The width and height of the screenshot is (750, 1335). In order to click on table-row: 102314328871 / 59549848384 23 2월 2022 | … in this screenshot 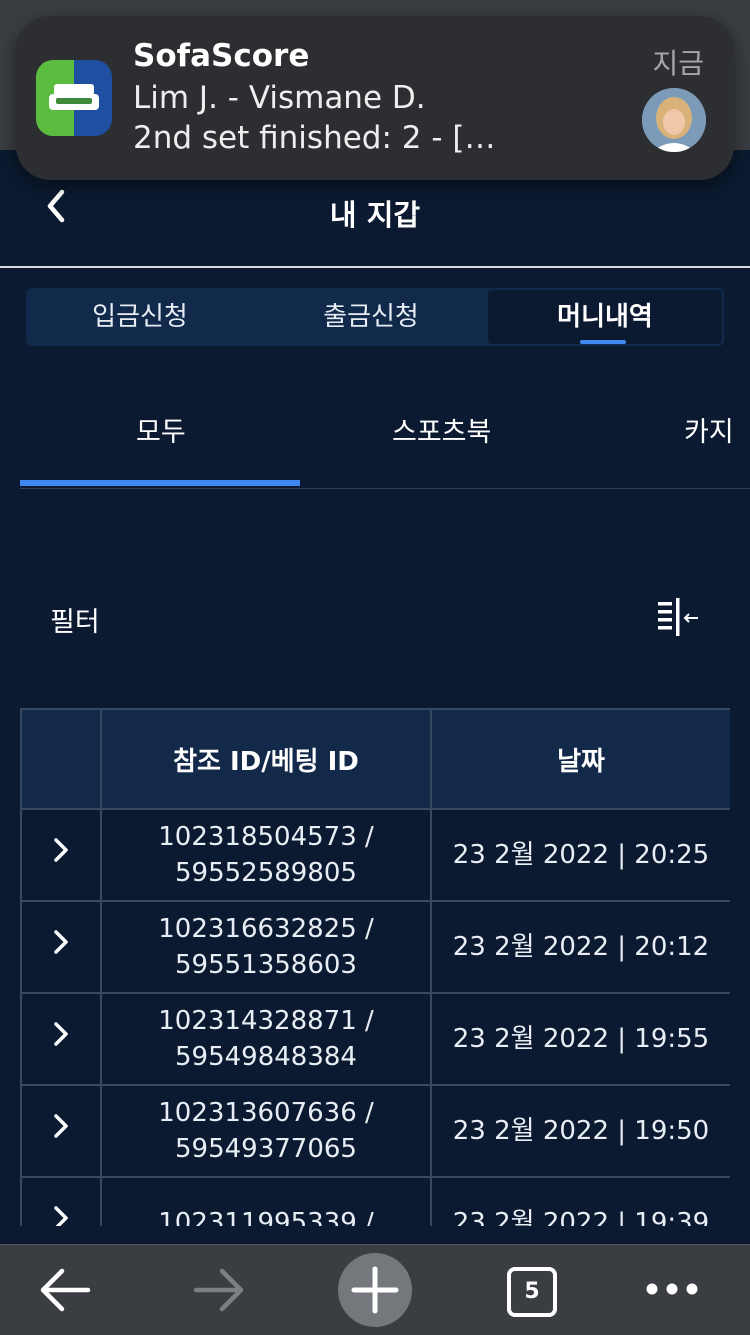, I will do `click(375, 1039)`.